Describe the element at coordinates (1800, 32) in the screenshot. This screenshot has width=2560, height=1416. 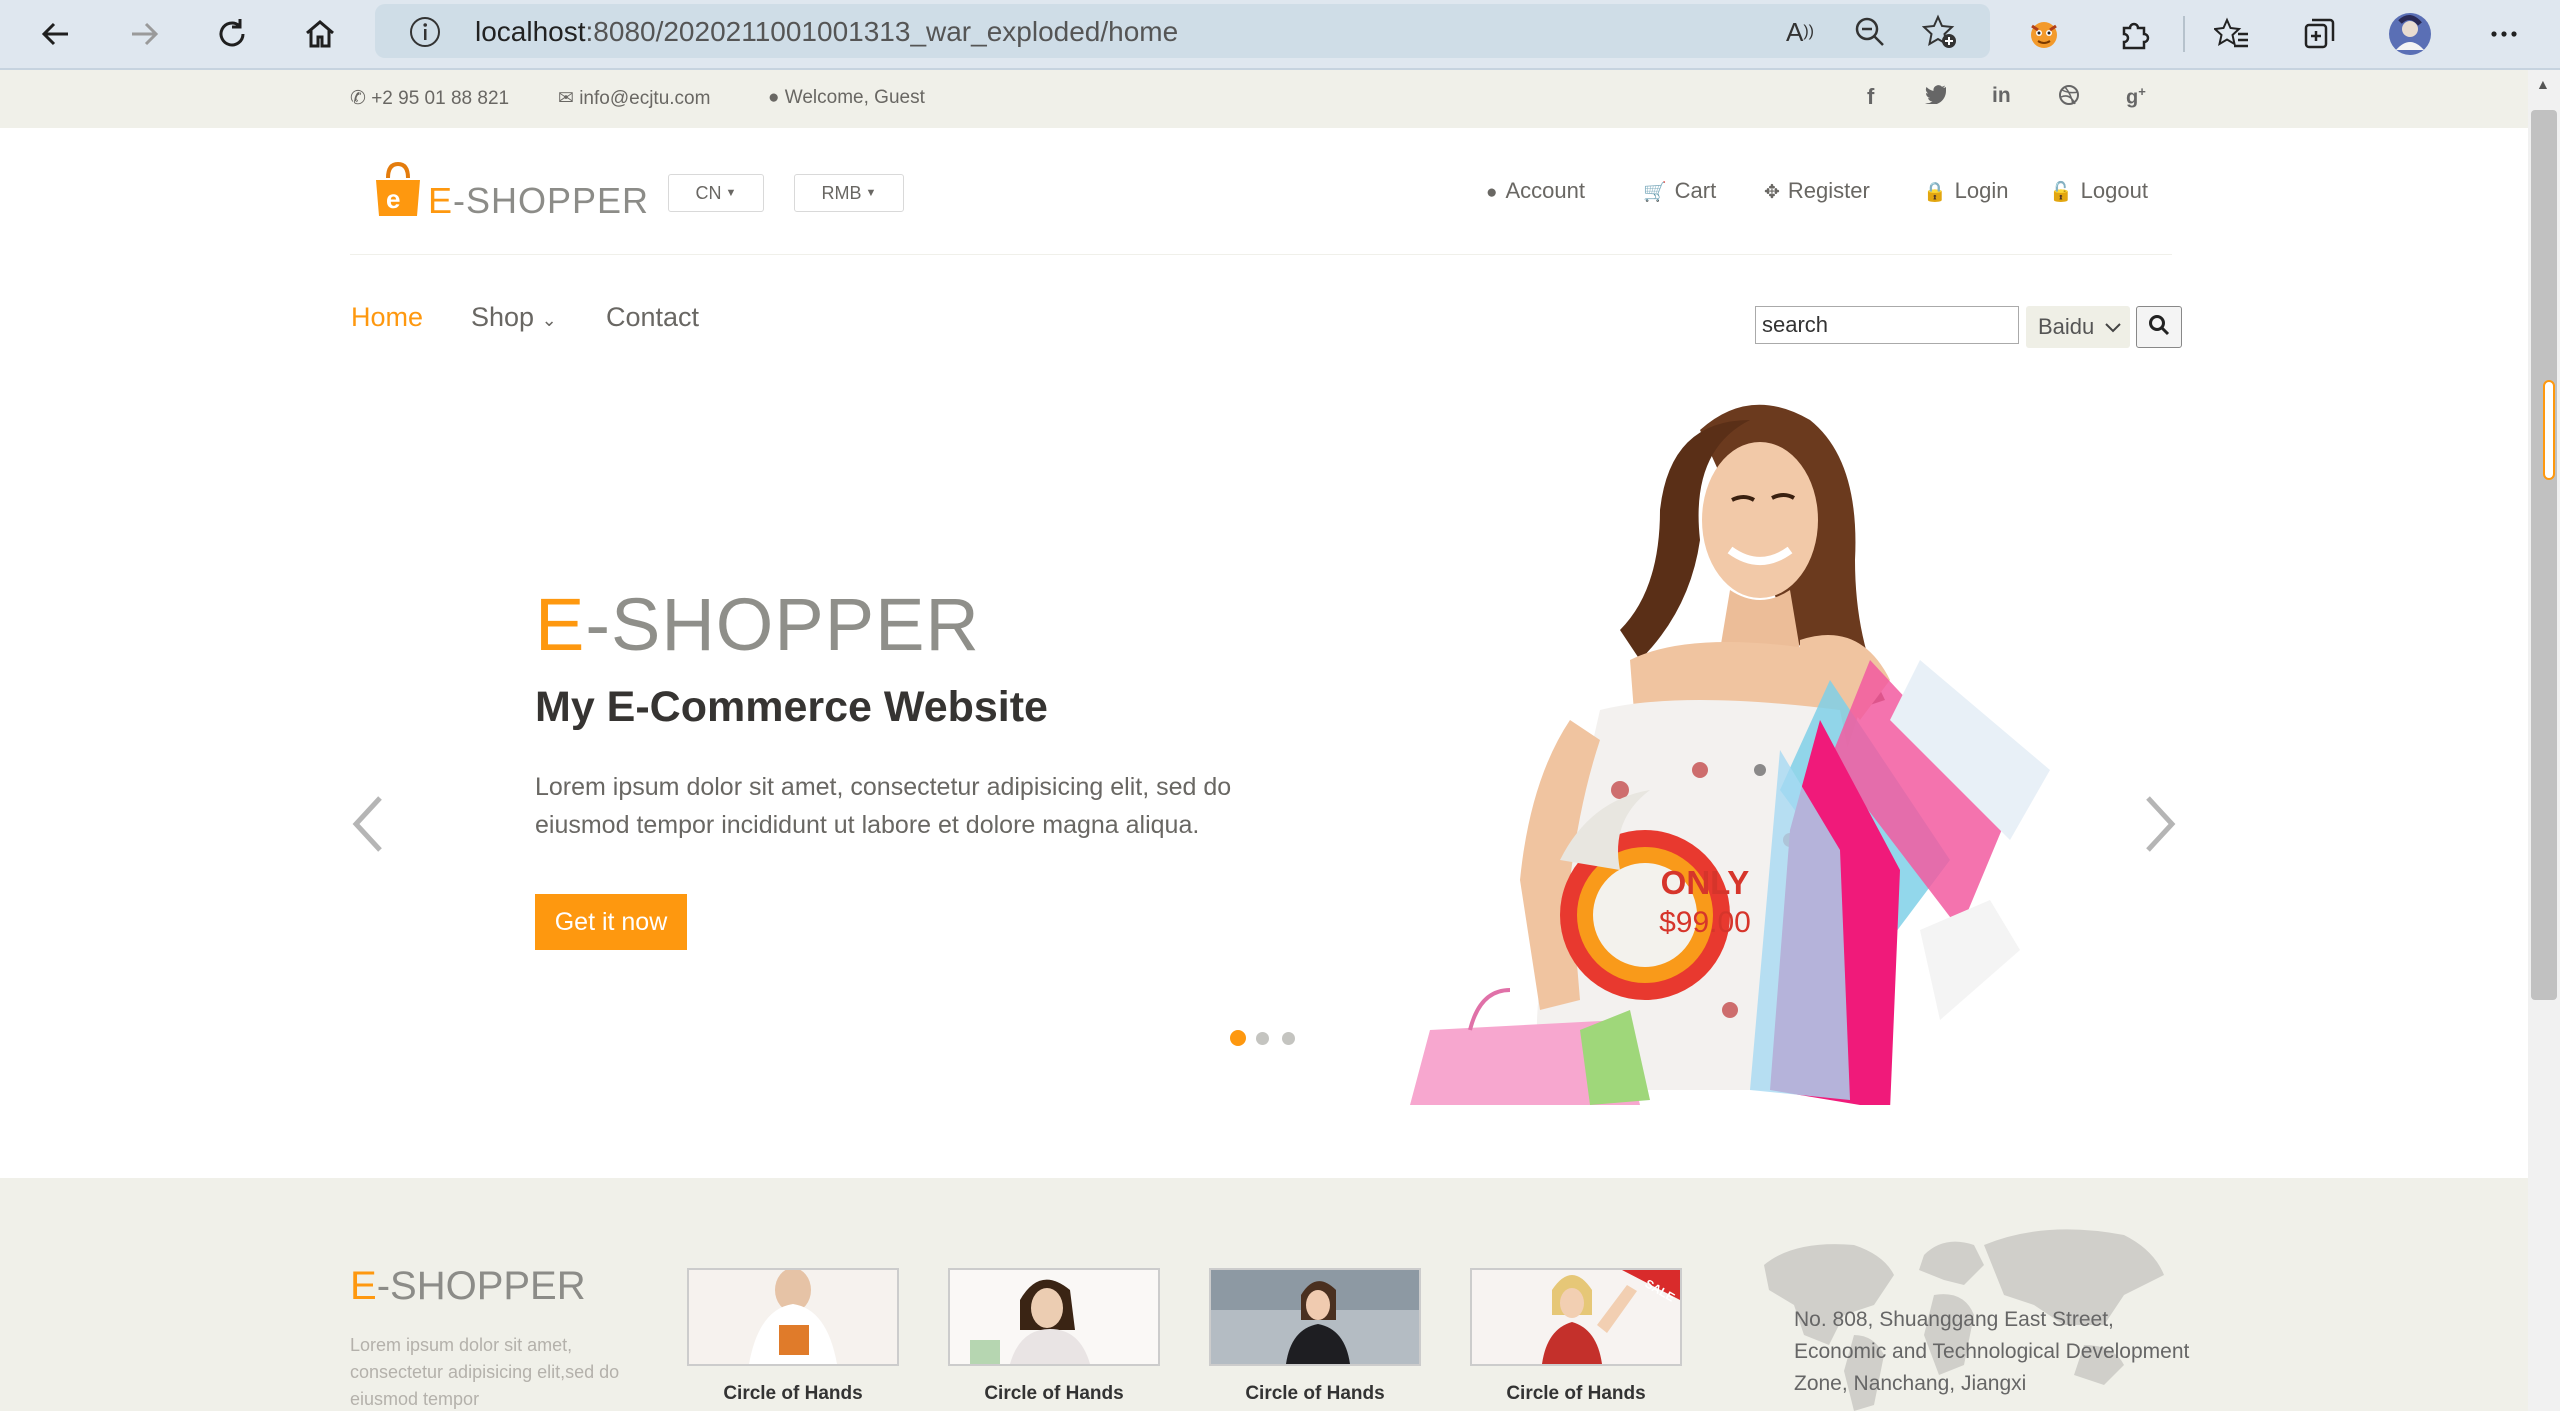
I see `read-aloud-icon: A))` at that location.